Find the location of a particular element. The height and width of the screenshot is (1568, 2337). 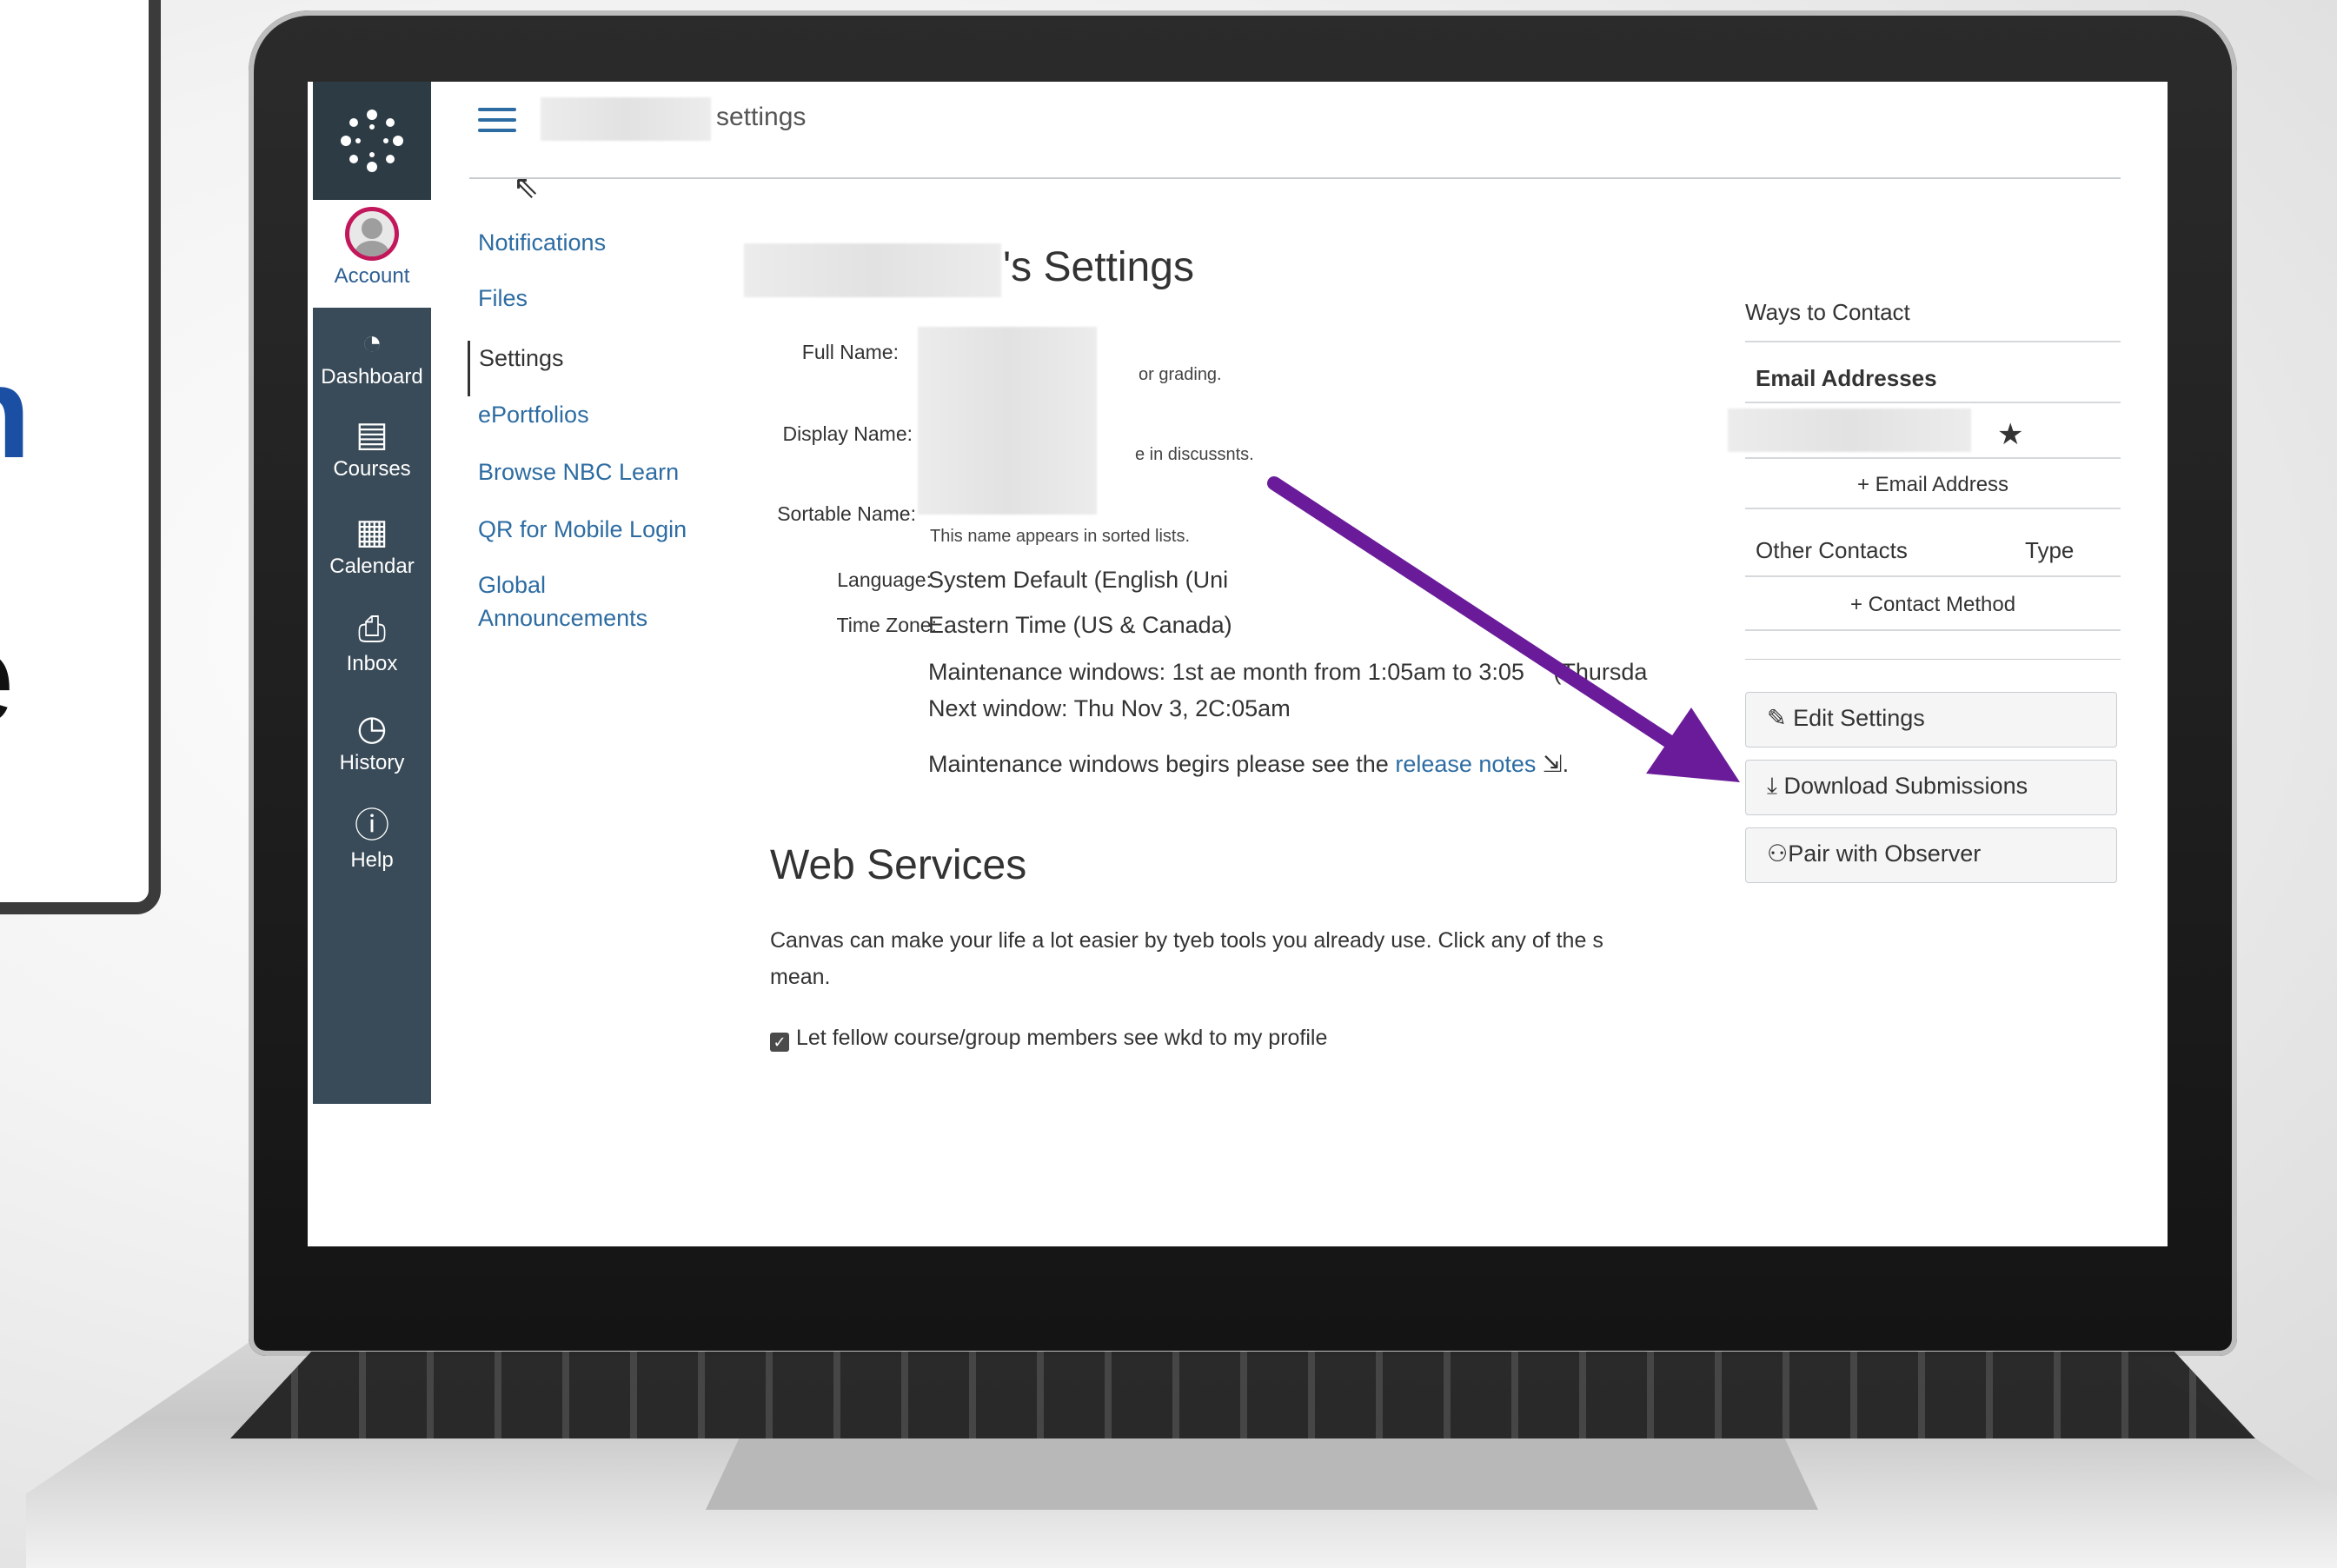

card-text-1: d is located at coordinates (3, 286).